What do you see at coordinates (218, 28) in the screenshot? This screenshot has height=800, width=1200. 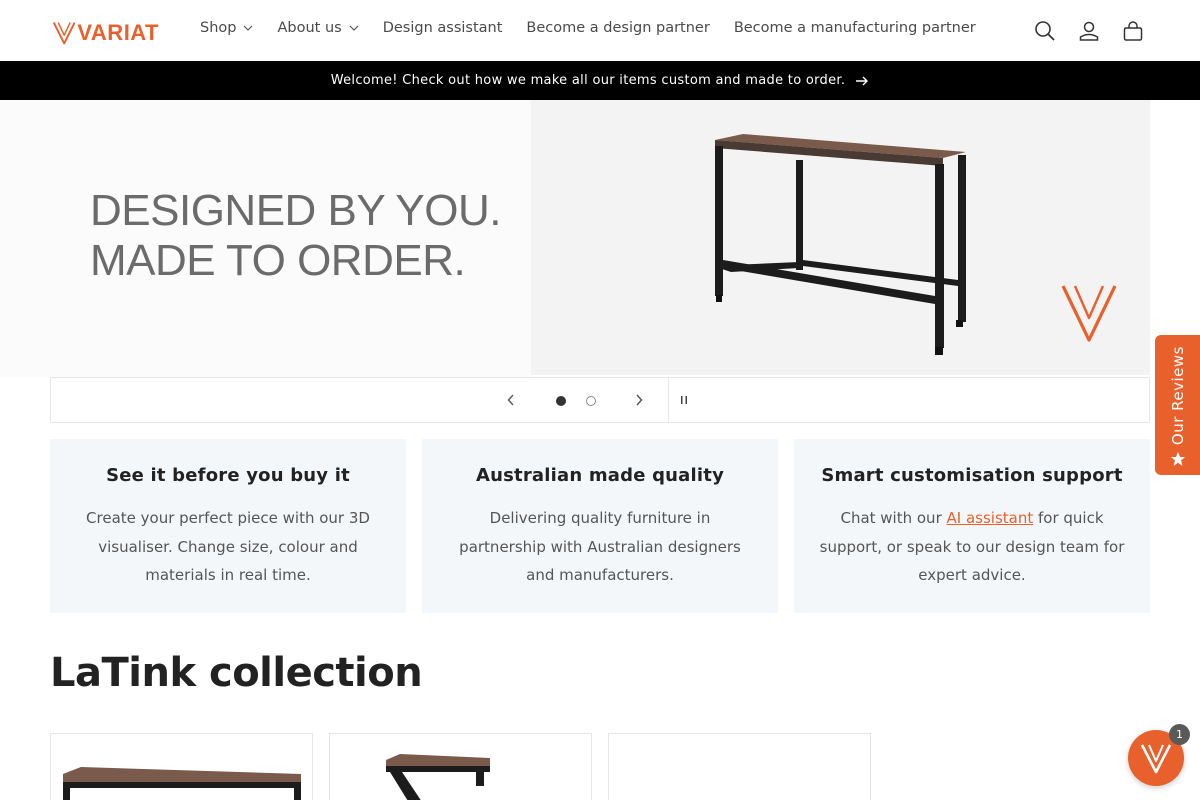 I see `nav-item-label: Shop` at bounding box center [218, 28].